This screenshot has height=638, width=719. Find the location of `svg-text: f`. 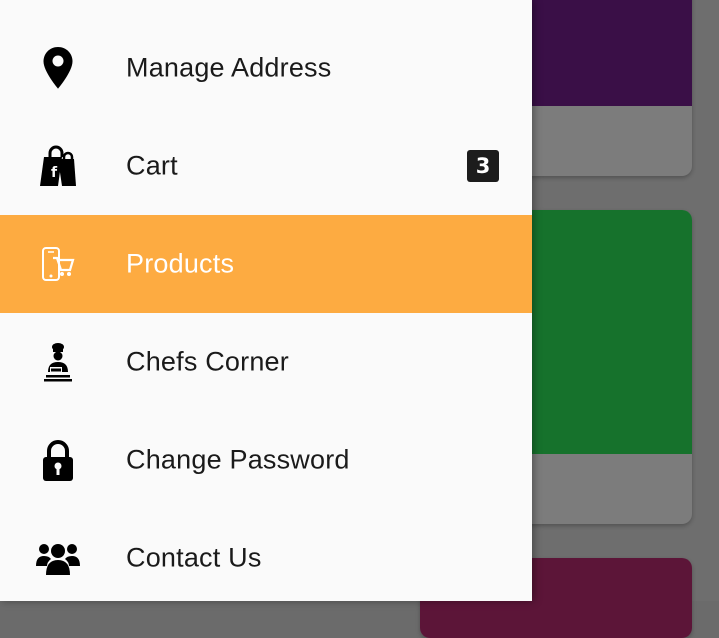

svg-text: f is located at coordinates (54, 173).